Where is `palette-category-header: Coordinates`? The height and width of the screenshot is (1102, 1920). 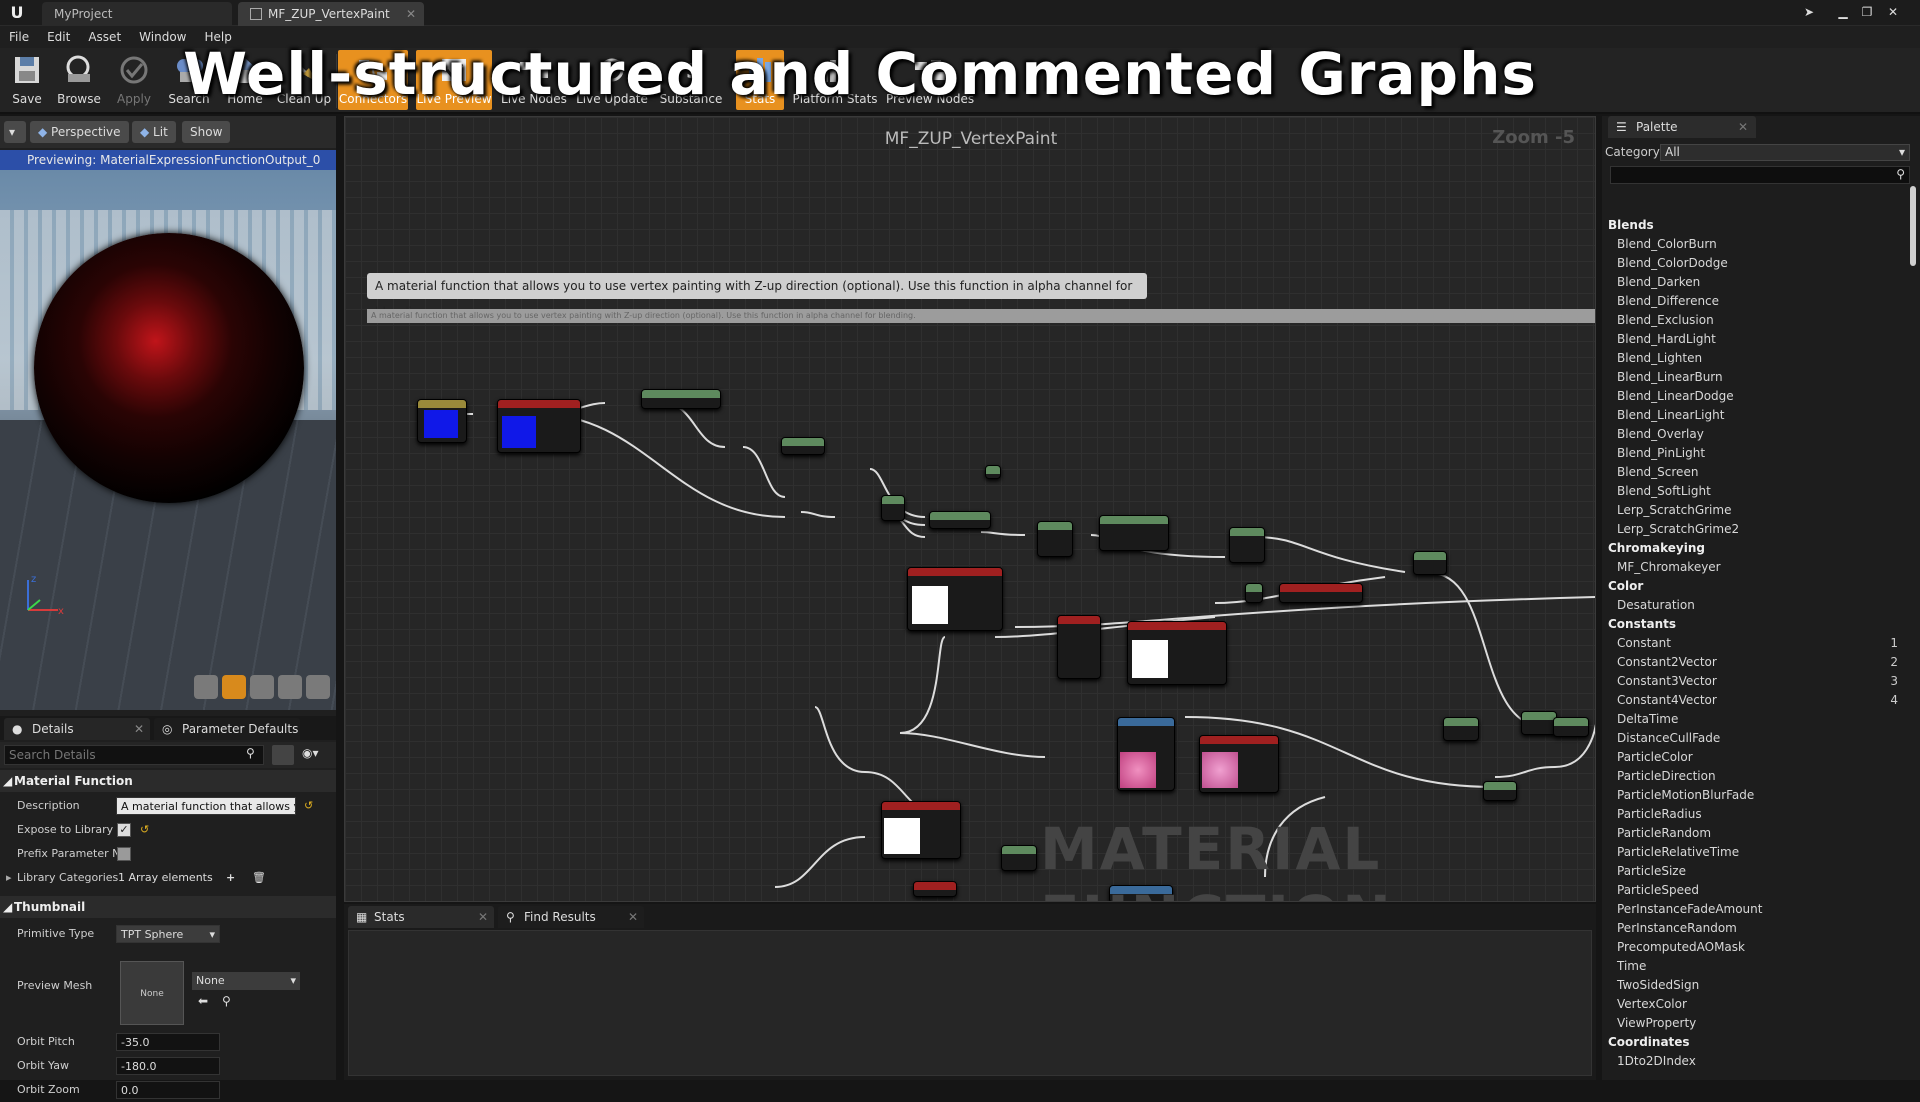 palette-category-header: Coordinates is located at coordinates (1649, 1042).